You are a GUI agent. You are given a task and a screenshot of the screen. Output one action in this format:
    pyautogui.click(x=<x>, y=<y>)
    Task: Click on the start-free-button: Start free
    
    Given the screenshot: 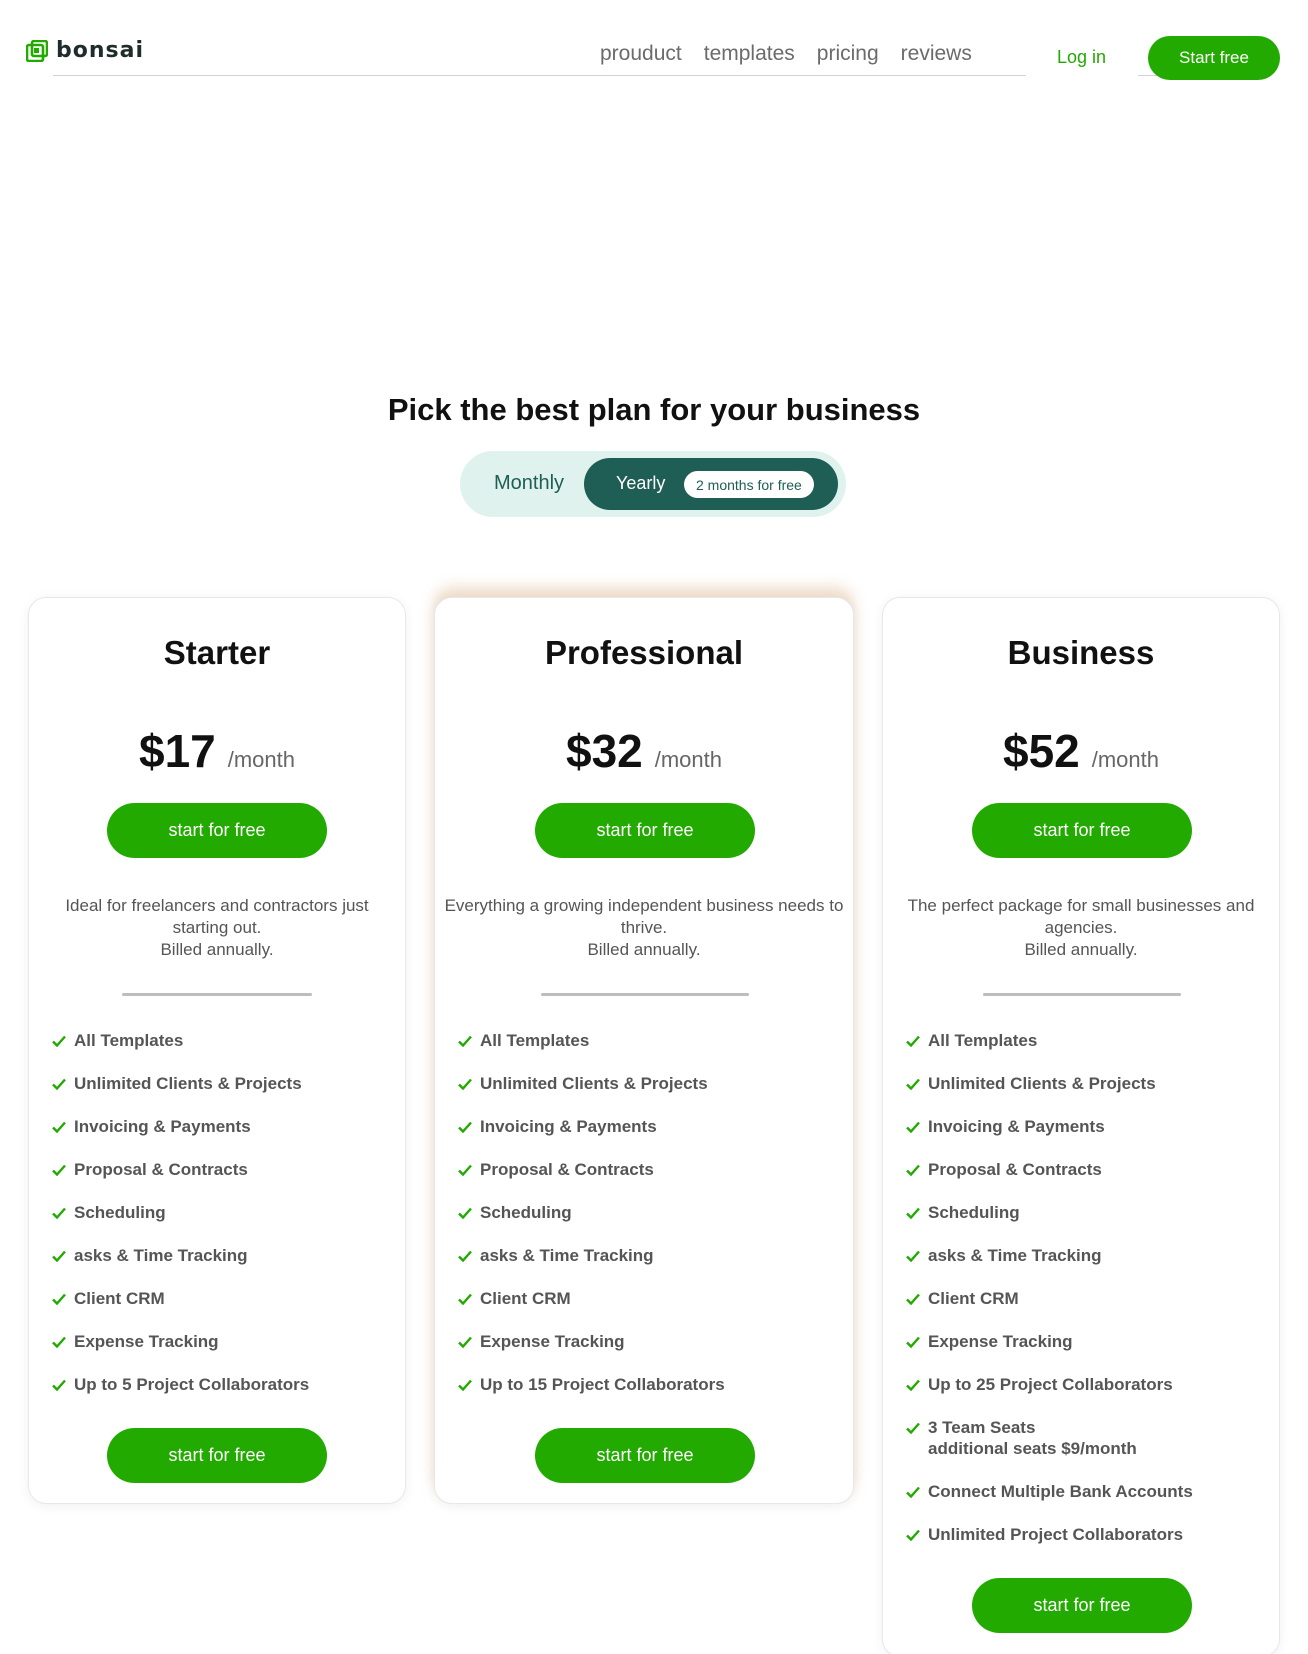 What is the action you would take?
    pyautogui.click(x=1214, y=58)
    